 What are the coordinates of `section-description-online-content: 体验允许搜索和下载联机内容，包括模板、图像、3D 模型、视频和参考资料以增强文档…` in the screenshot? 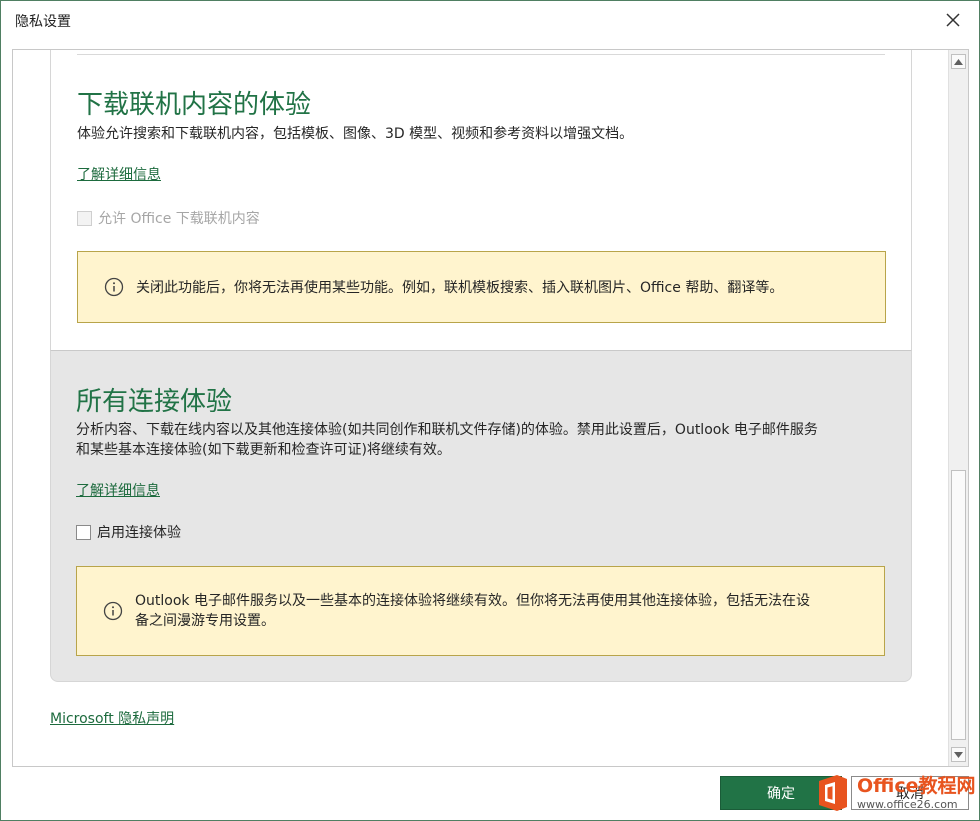 It's located at (355, 134).